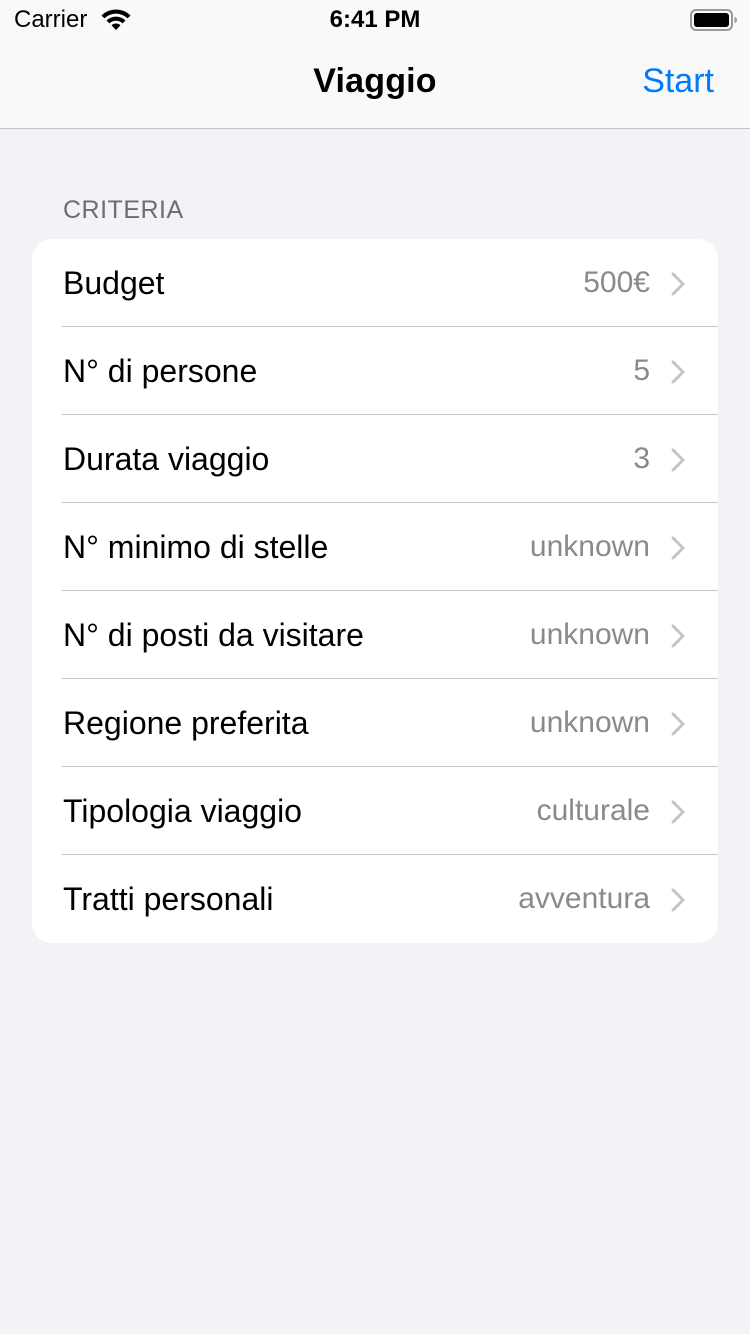 The width and height of the screenshot is (750, 1334). Describe the element at coordinates (375, 81) in the screenshot. I see `page-title: Viaggio` at that location.